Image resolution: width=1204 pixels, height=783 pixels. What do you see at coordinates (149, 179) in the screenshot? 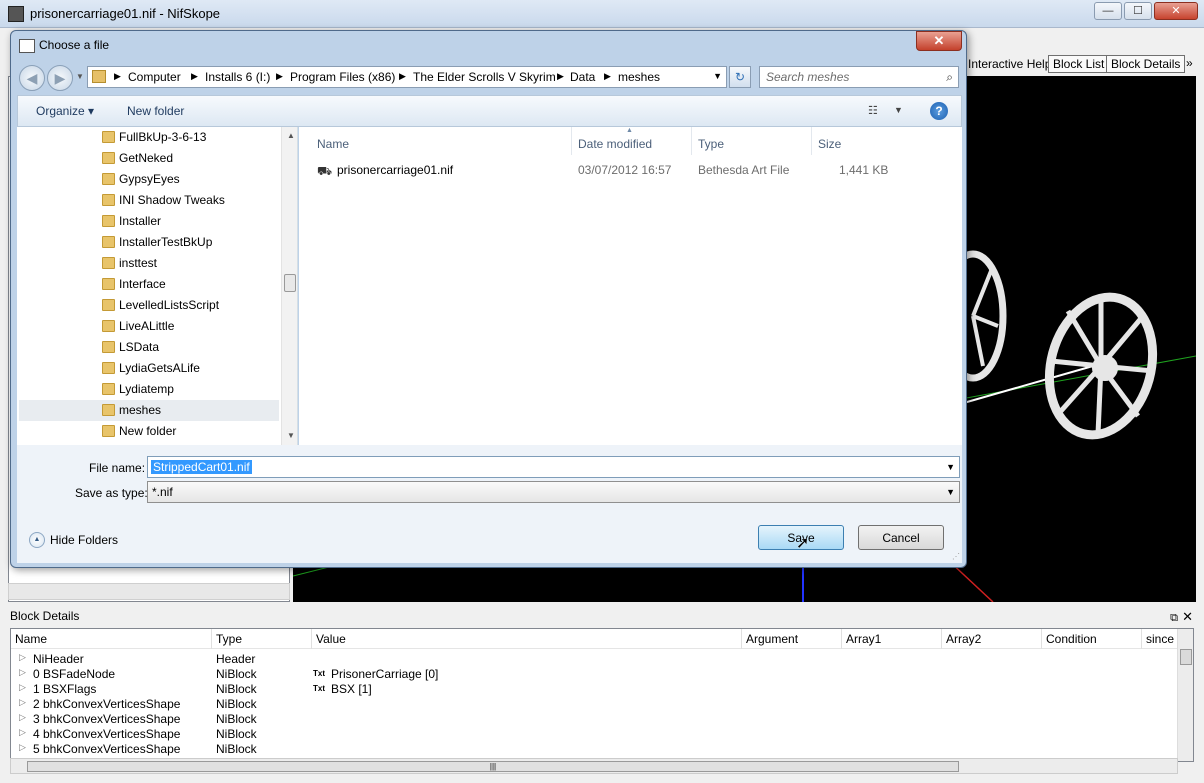
I see `tree-folder-item: GypsyEyes` at bounding box center [149, 179].